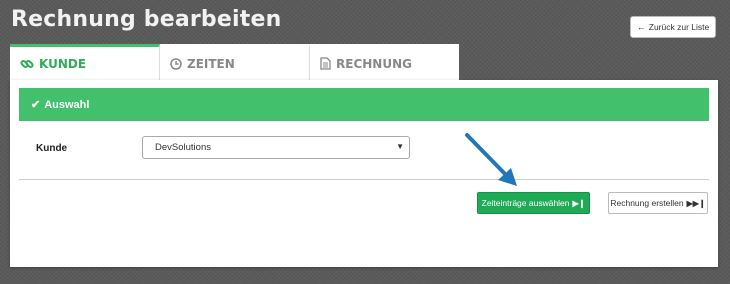 The width and height of the screenshot is (730, 284). What do you see at coordinates (276, 147) in the screenshot?
I see `customer-select: DevSolutions ▼` at bounding box center [276, 147].